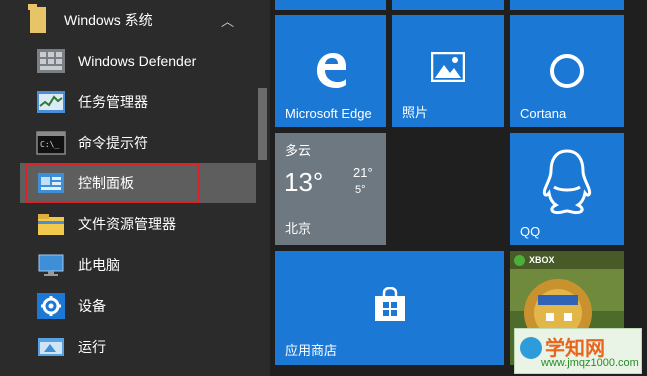 The width and height of the screenshot is (647, 376). I want to click on weather-low: 5°, so click(360, 190).